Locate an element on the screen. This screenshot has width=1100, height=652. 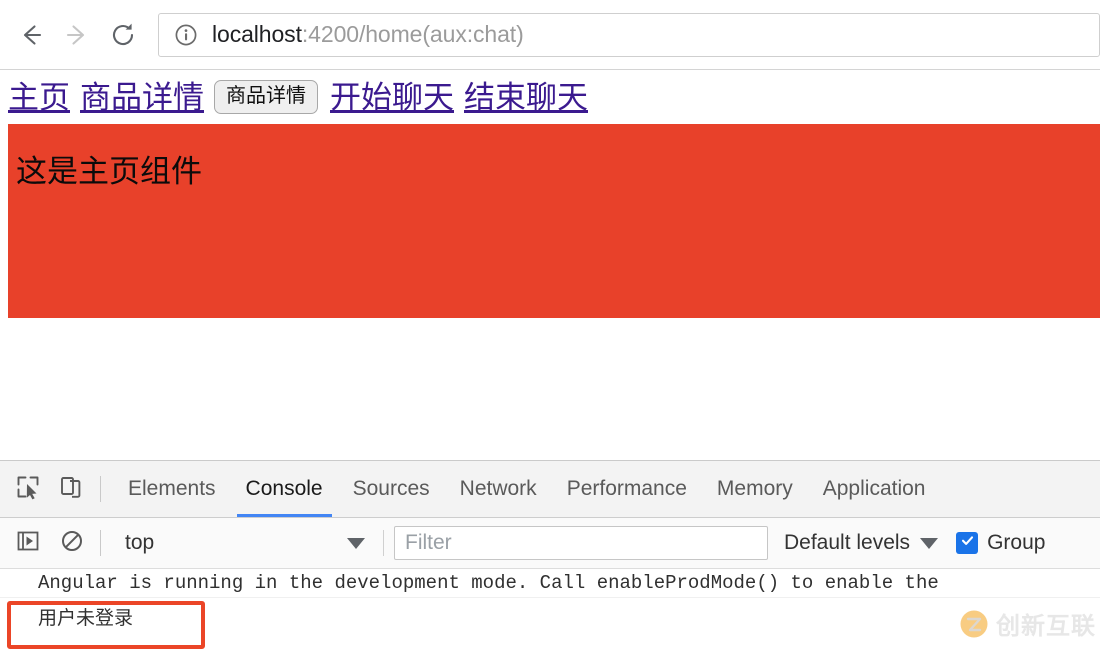
cursor-select-icon is located at coordinates (28, 489).